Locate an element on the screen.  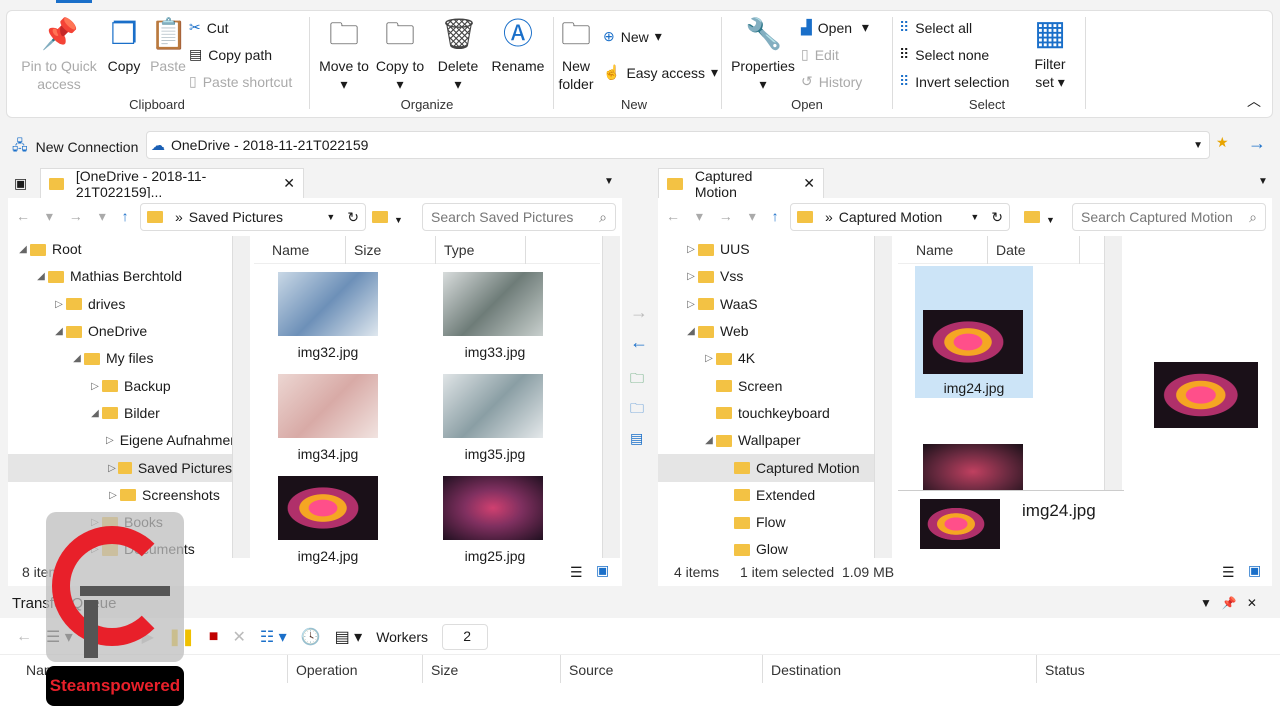
copy-path-button: ▤ Copy path is located at coordinates (230, 54).